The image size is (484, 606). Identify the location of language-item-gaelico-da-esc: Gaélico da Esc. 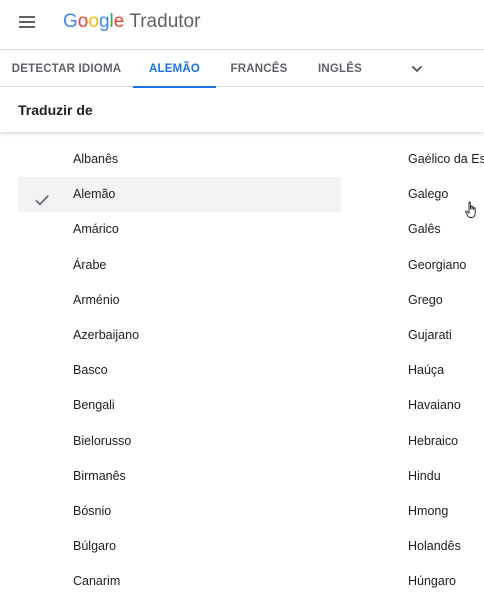
(446, 159).